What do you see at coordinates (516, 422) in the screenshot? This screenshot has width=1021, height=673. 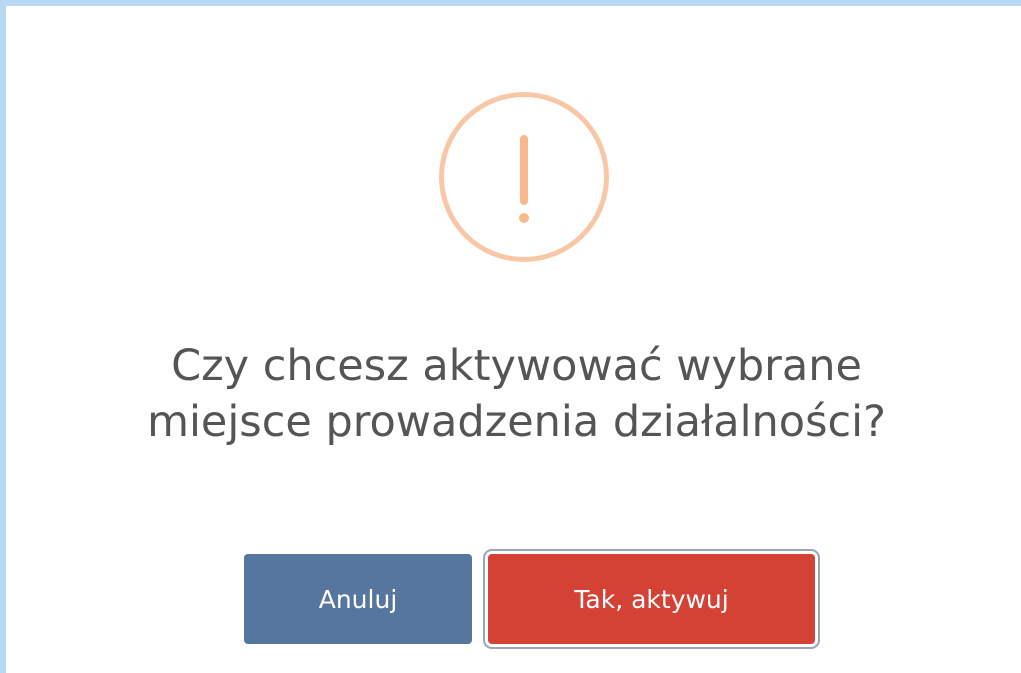 I see `dialog-title-line-2: miejsce prowadzenia działalności?` at bounding box center [516, 422].